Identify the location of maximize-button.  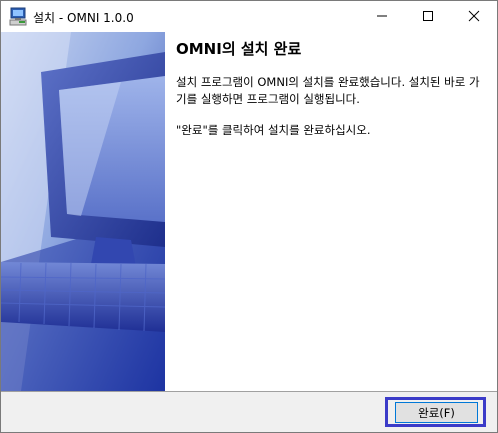
(428, 16).